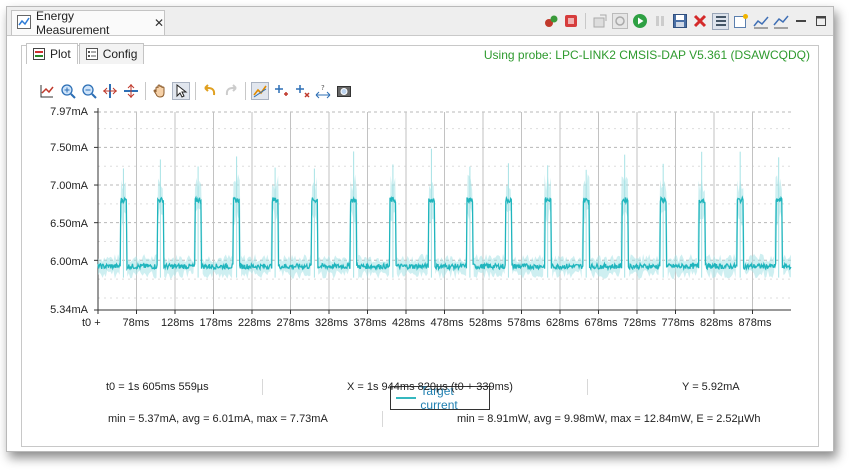 The height and width of the screenshot is (471, 850). Describe the element at coordinates (660, 21) in the screenshot. I see `pause-icon` at that location.